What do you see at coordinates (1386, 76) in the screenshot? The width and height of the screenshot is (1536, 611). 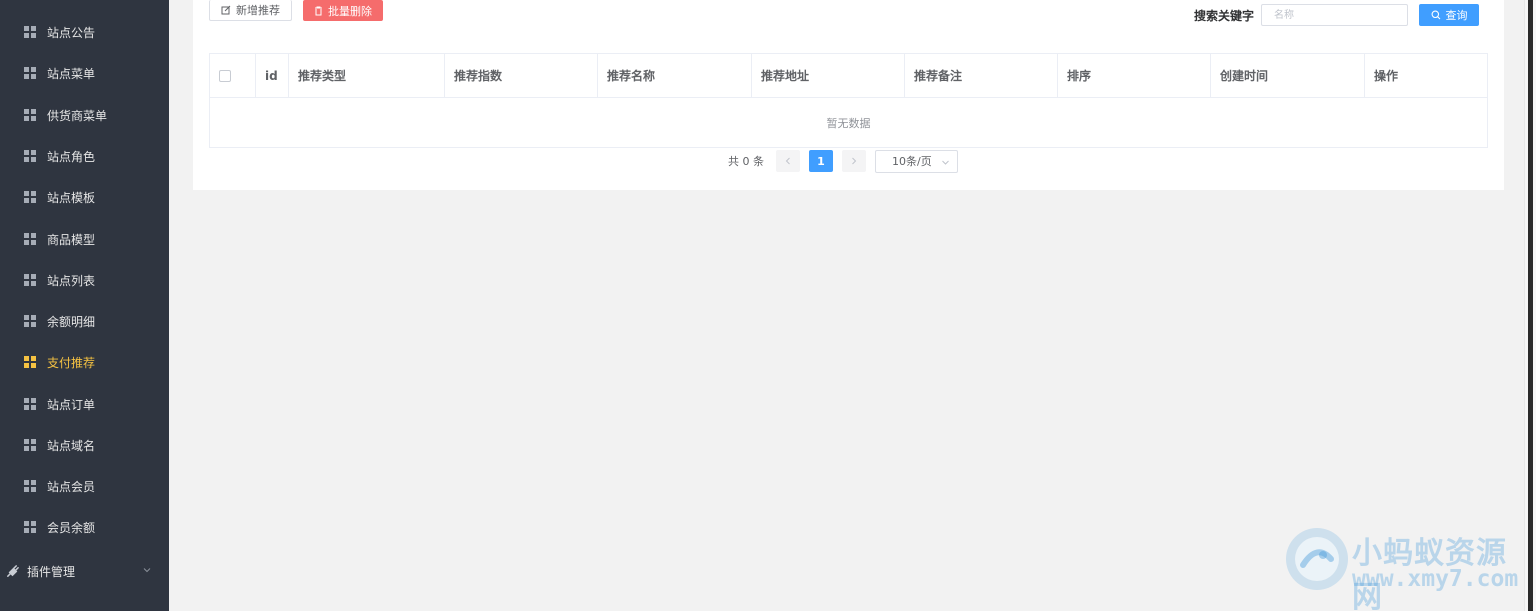 I see `column-header-actions: 操作` at bounding box center [1386, 76].